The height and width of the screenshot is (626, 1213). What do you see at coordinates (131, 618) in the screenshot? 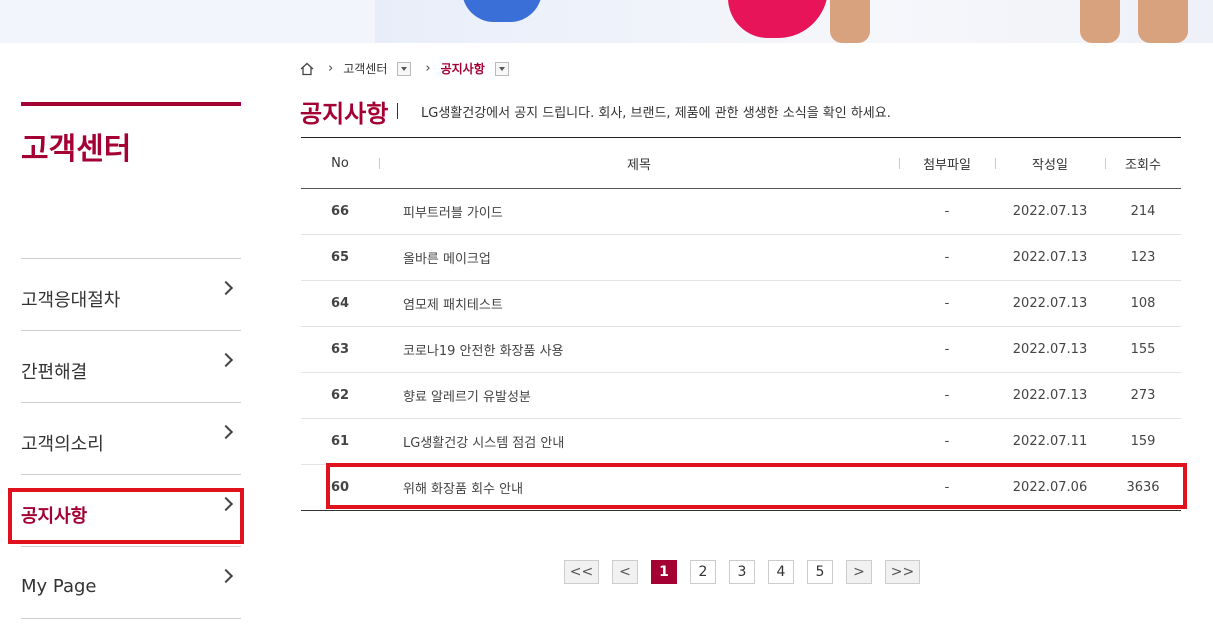
I see `divider` at bounding box center [131, 618].